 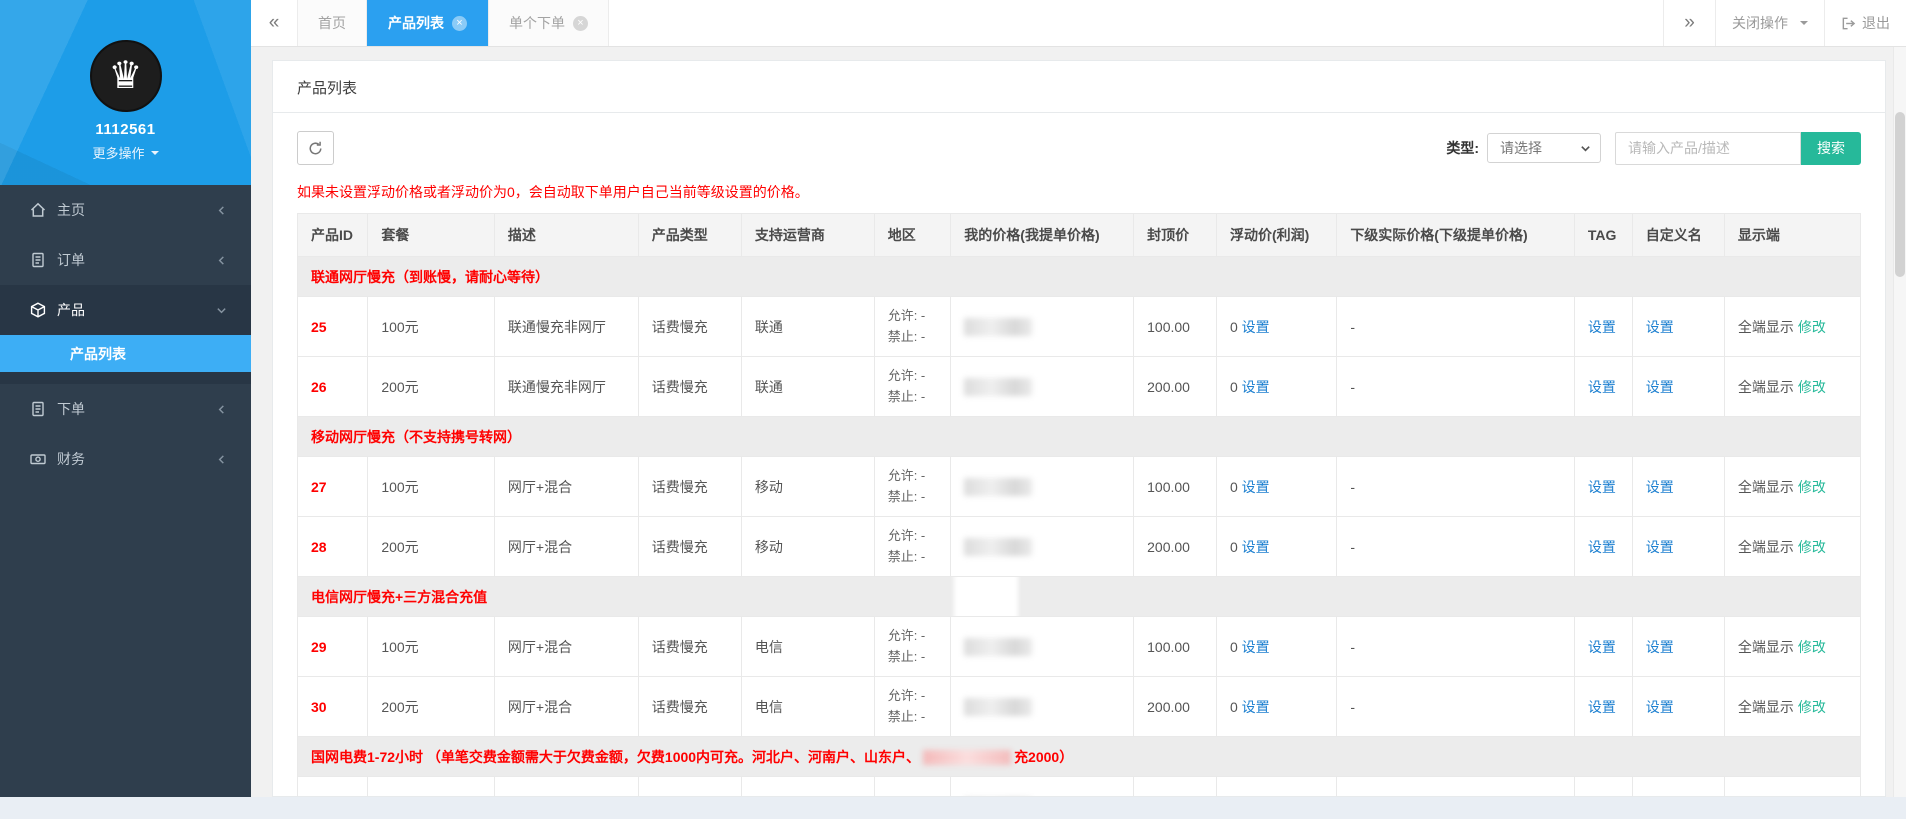 I want to click on sidebar-group-products: 产品 产品列表, so click(x=125, y=334).